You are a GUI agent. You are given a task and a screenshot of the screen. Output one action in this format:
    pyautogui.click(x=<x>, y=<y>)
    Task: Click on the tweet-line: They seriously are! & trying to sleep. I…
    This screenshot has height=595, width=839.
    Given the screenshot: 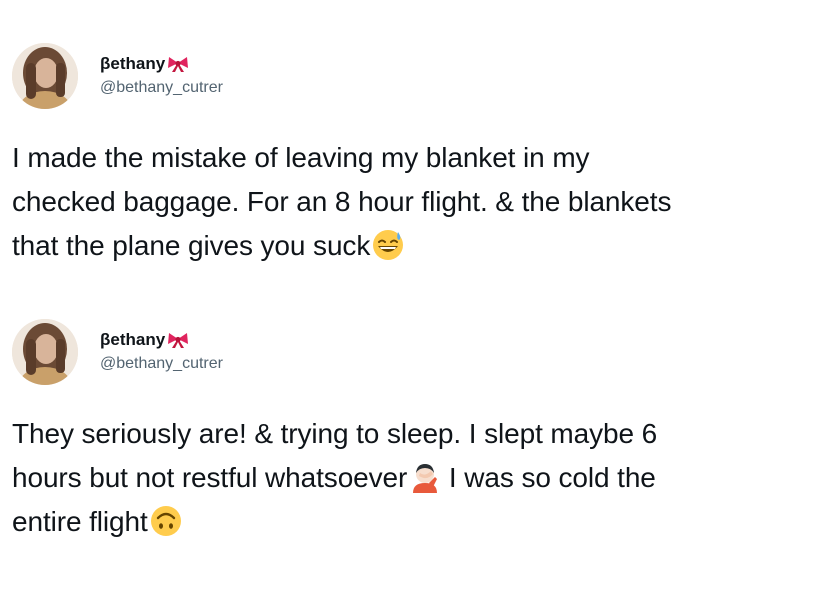 What is the action you would take?
    pyautogui.click(x=335, y=433)
    